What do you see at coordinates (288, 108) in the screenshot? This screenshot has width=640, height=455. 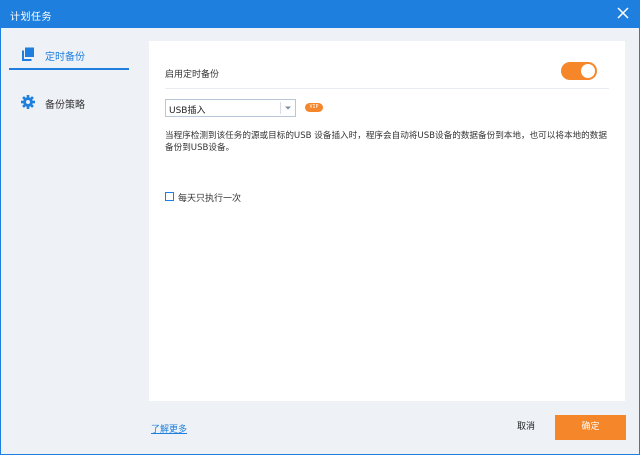 I see `chevron-down-icon` at bounding box center [288, 108].